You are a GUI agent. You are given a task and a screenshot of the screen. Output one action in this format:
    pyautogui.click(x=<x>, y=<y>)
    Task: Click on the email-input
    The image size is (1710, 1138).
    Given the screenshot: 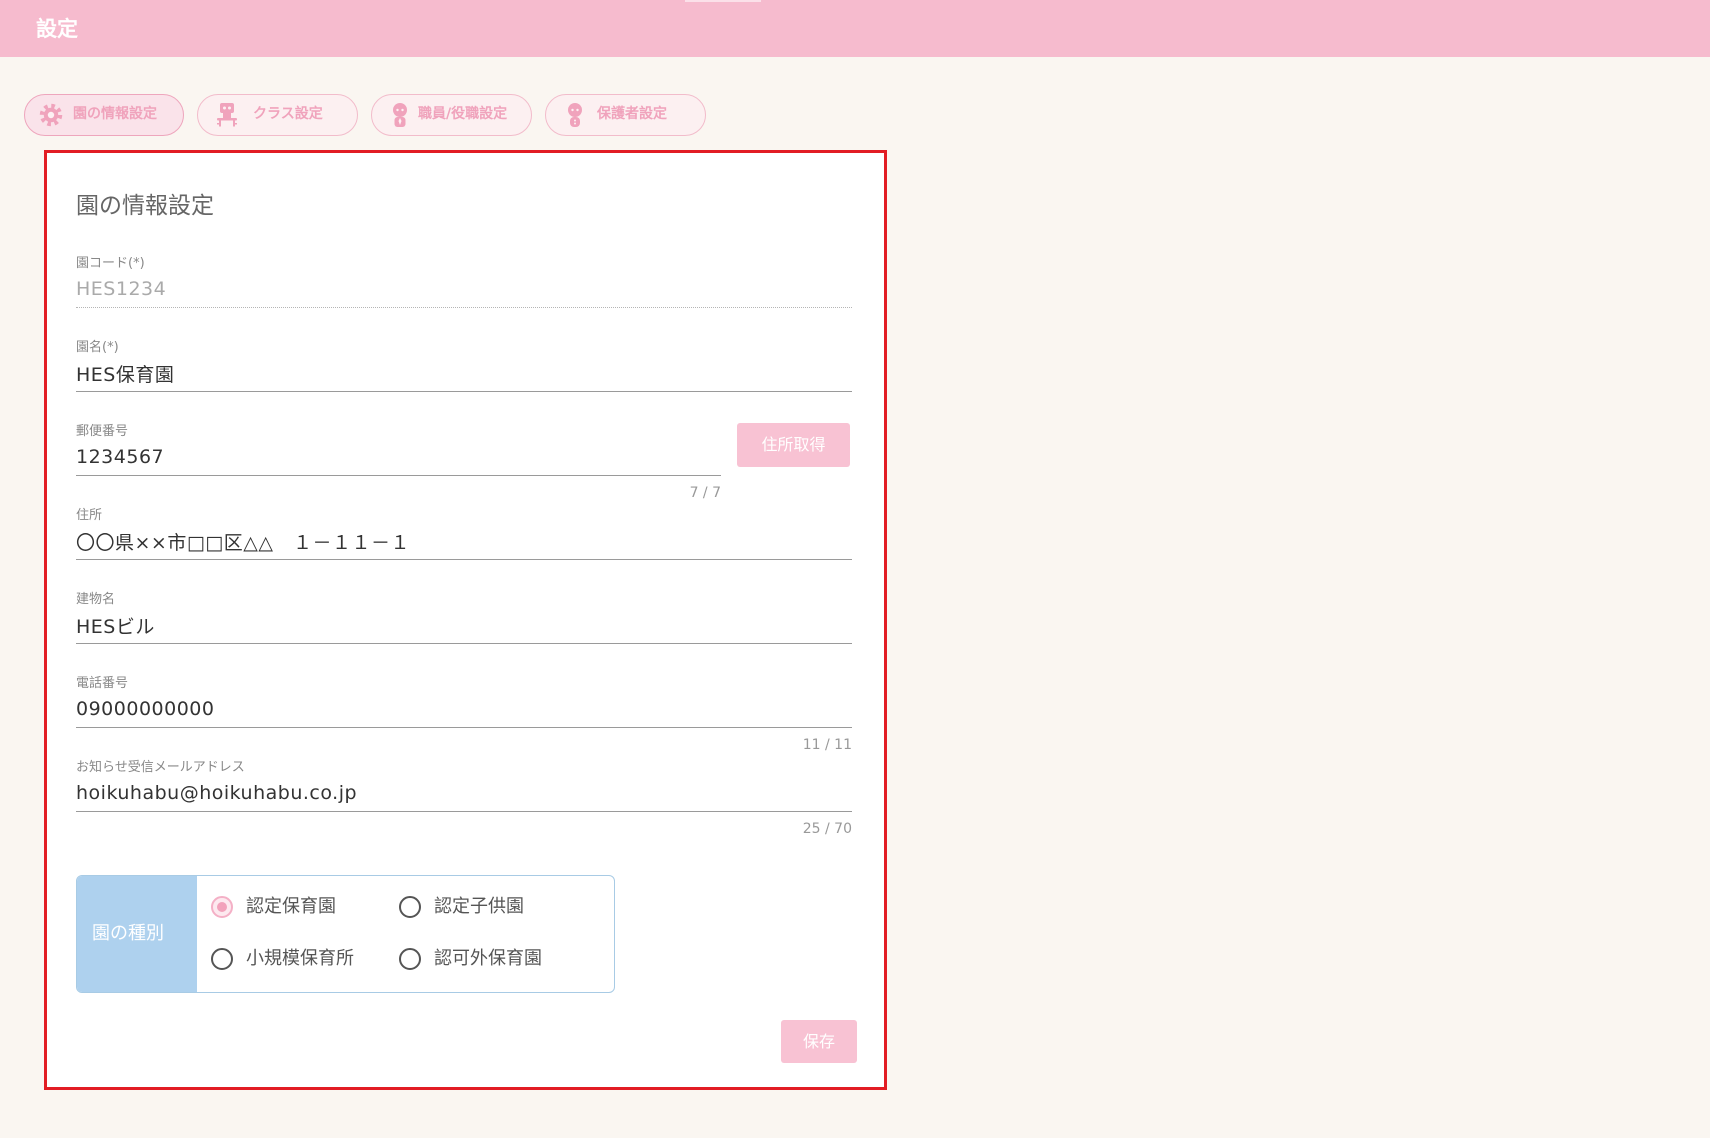 What is the action you would take?
    pyautogui.click(x=464, y=796)
    